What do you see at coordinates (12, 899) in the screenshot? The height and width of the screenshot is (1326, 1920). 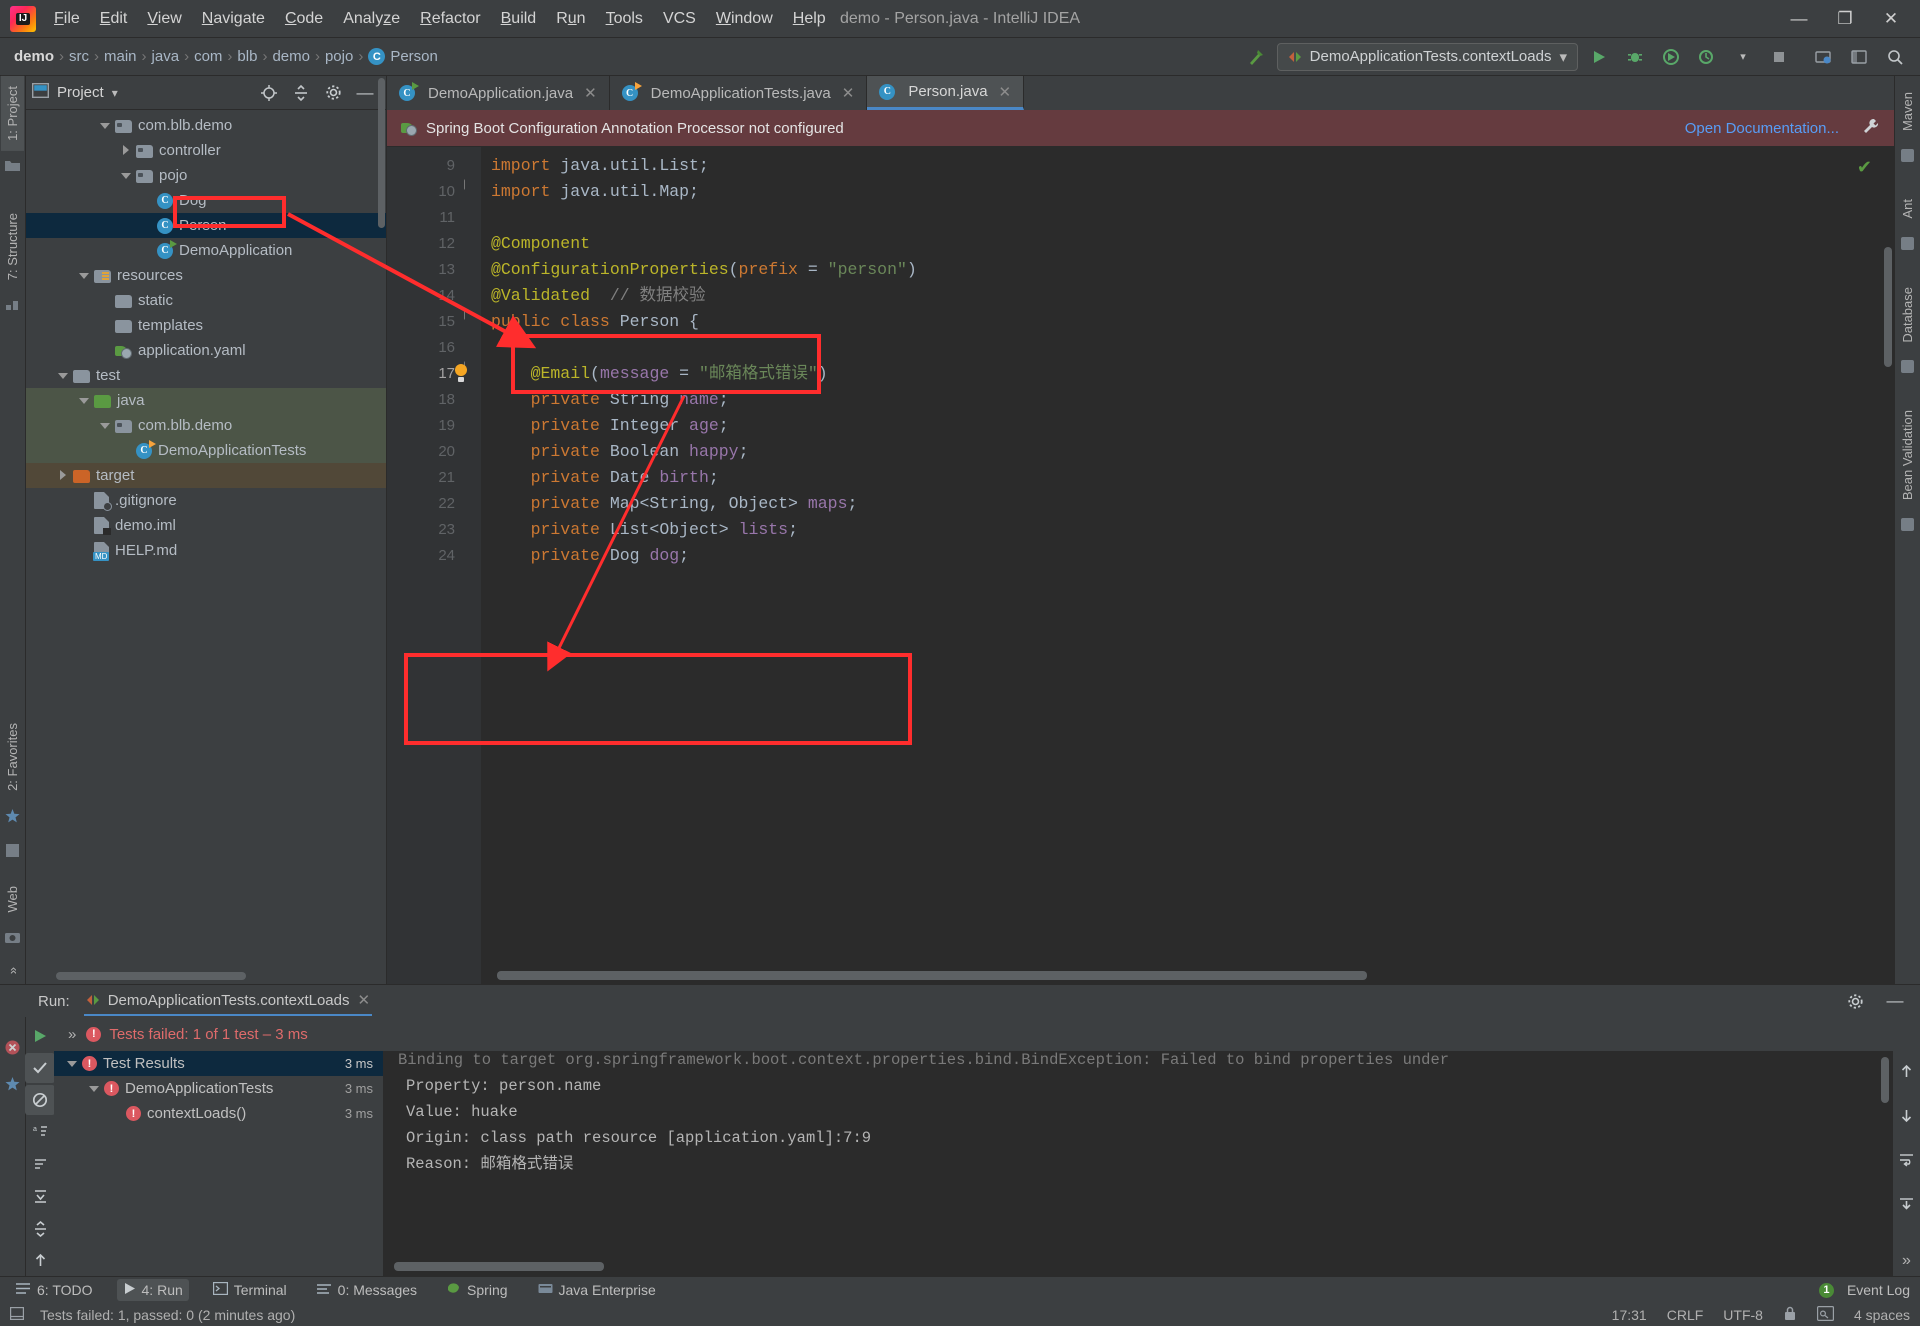 I see `sidebar-tab-web: Web` at bounding box center [12, 899].